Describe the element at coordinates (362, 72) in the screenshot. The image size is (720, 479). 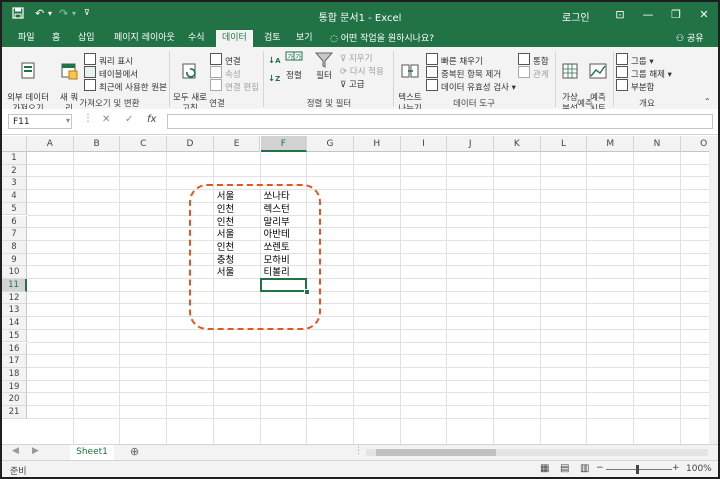
I see `reapply-button: ⟳ 다시 적용` at that location.